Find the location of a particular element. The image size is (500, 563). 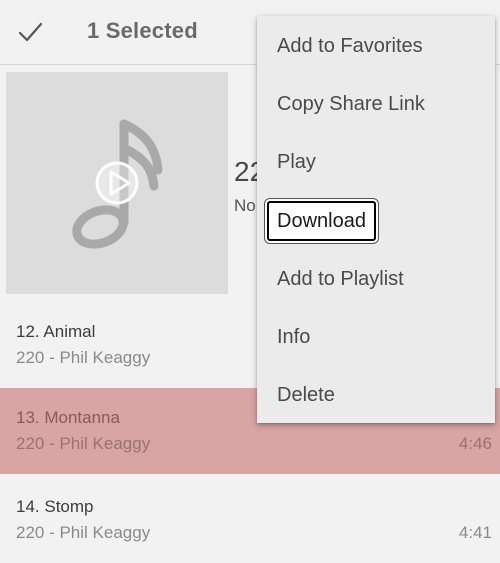

check-icon is located at coordinates (30, 32).